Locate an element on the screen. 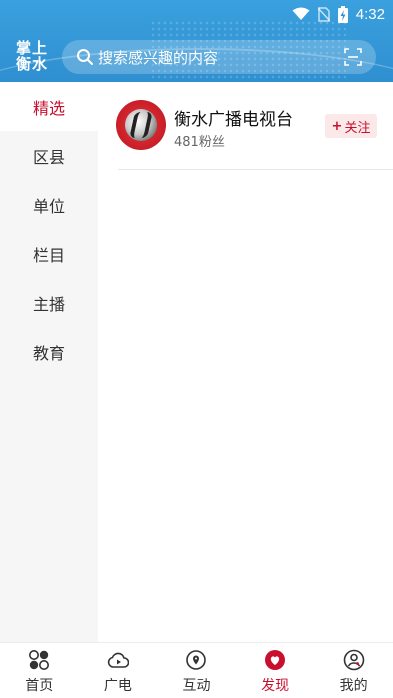 This screenshot has width=393, height=698. tab-discover: 发现 is located at coordinates (275, 670).